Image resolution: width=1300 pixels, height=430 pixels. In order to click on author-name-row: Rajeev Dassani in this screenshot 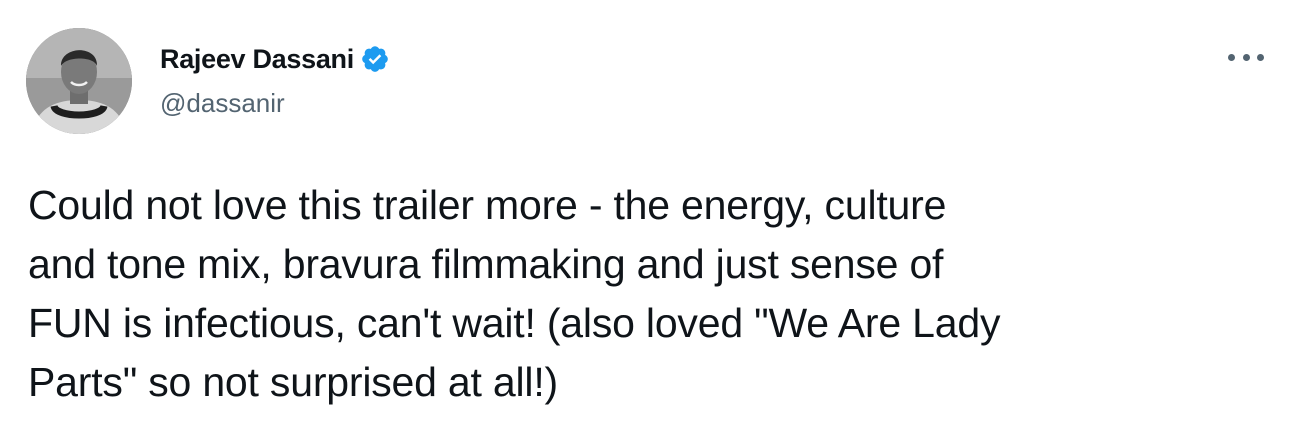, I will do `click(275, 59)`.